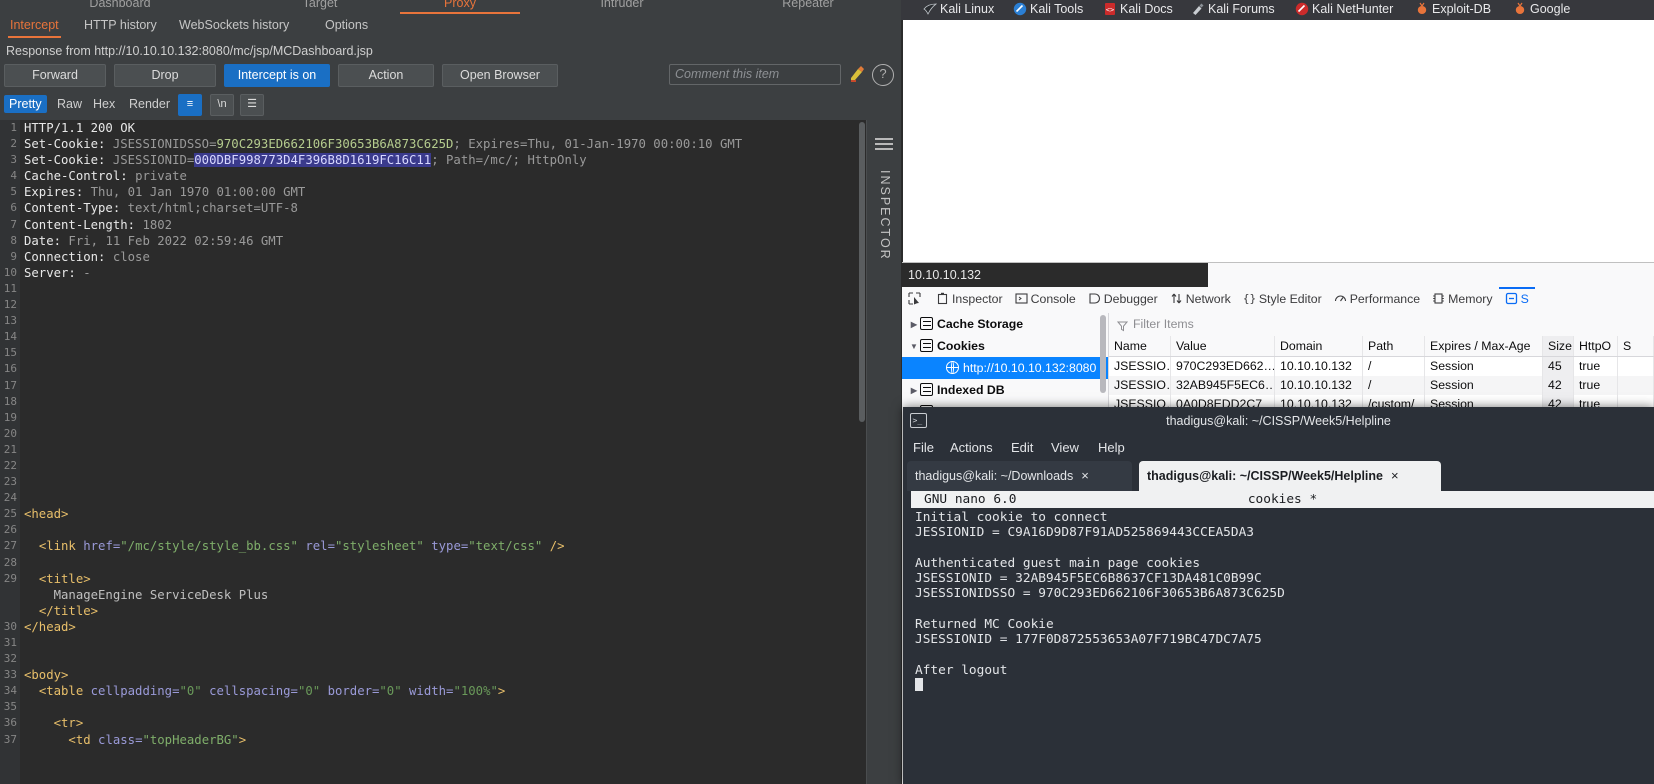  Describe the element at coordinates (149, 104) in the screenshot. I see `view-tab-render: Render` at that location.